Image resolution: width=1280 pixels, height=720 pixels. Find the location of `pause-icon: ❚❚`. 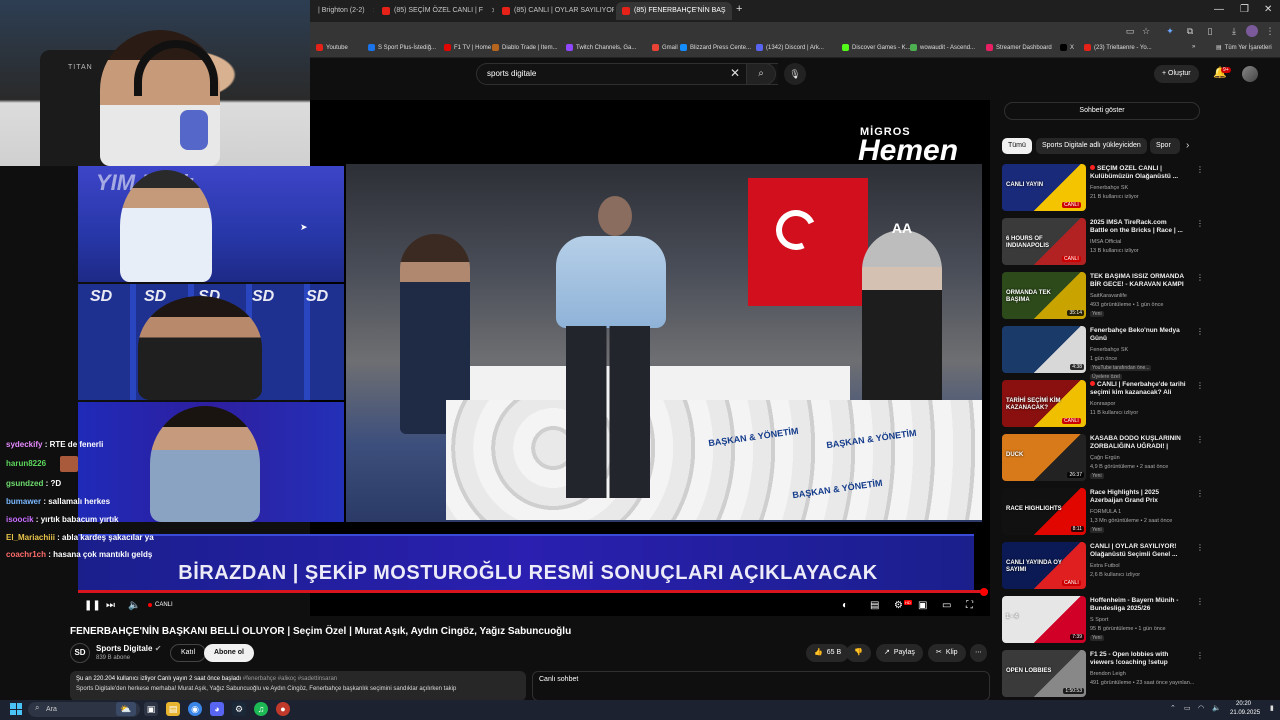

pause-icon: ❚❚ is located at coordinates (92, 605).